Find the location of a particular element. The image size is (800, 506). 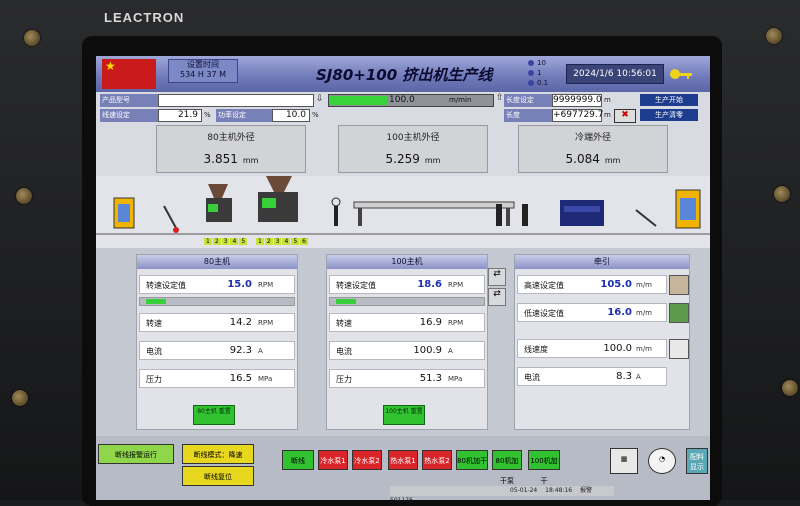

speedometer-icon is located at coordinates (679, 349).